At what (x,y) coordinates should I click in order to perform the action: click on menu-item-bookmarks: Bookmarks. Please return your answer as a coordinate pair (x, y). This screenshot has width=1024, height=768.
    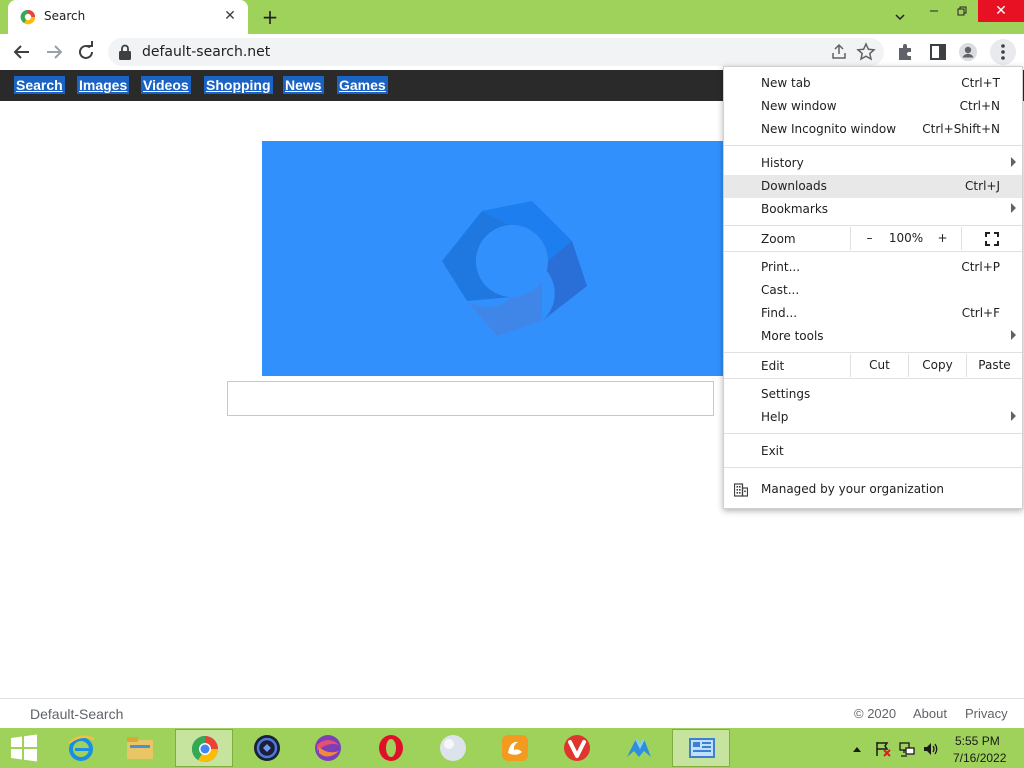
    Looking at the image, I should click on (873, 209).